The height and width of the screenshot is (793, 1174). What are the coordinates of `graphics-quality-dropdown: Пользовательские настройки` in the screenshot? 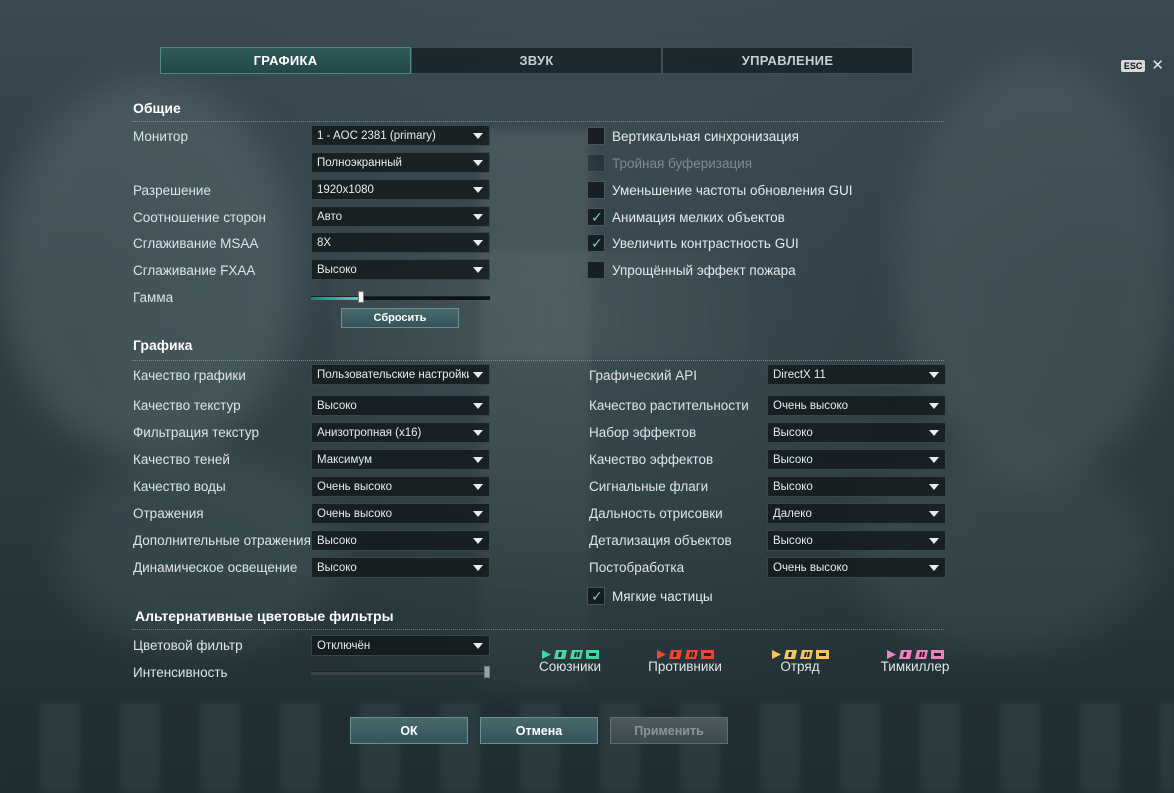 It's located at (400, 374).